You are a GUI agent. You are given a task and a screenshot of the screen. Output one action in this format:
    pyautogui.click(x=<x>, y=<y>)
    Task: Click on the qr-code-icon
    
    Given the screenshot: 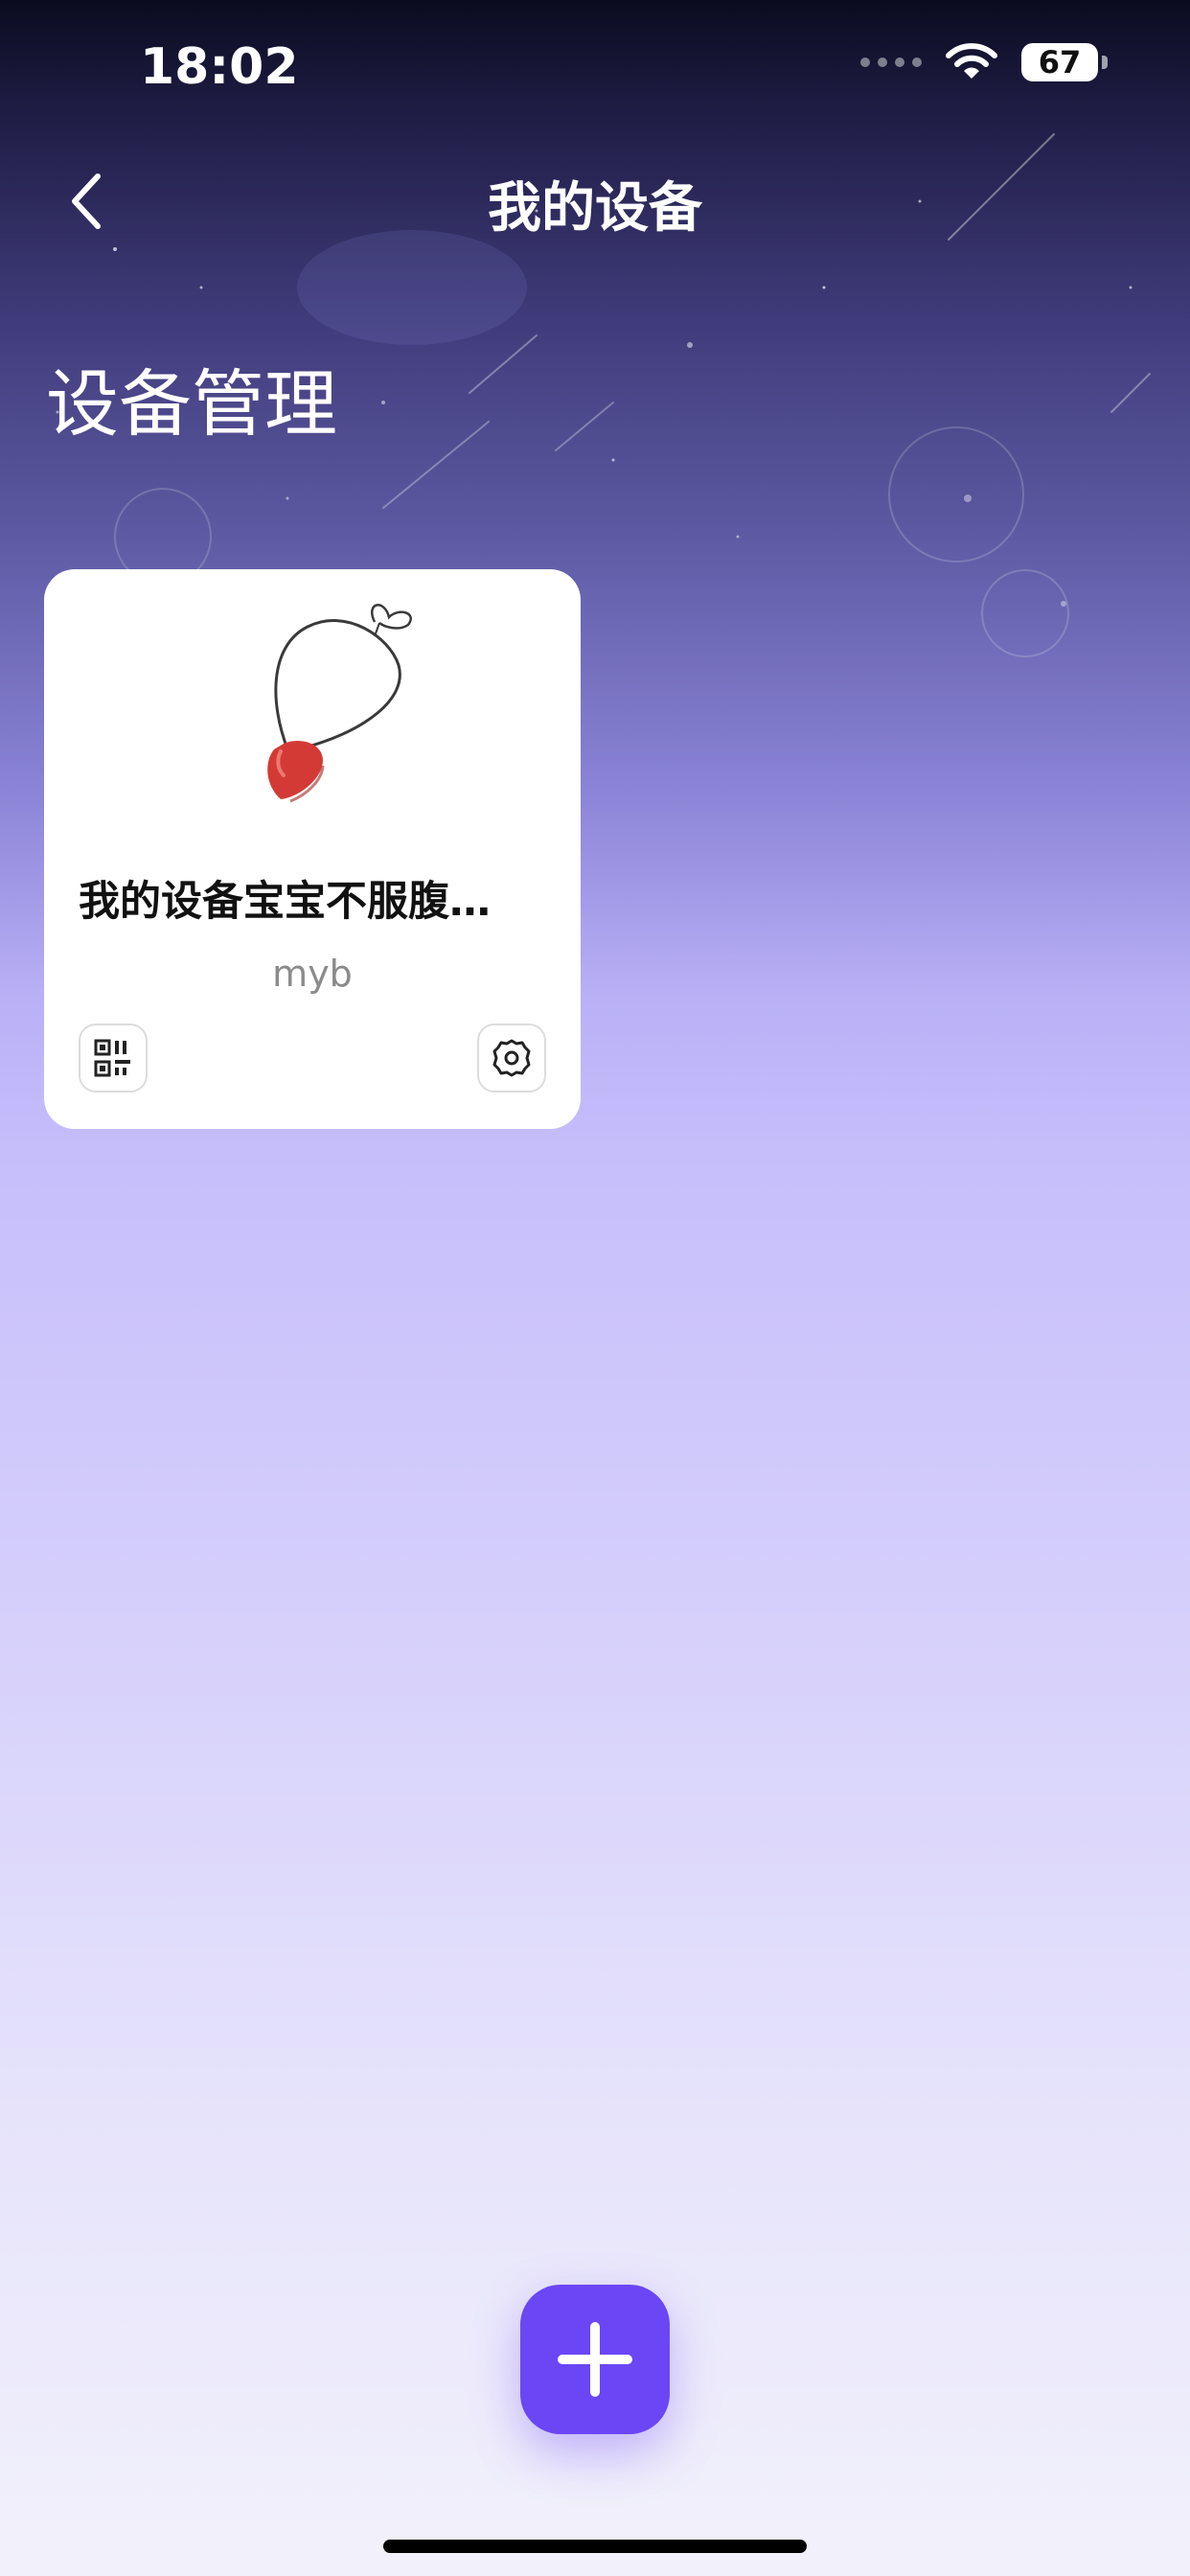 What is the action you would take?
    pyautogui.click(x=112, y=1058)
    